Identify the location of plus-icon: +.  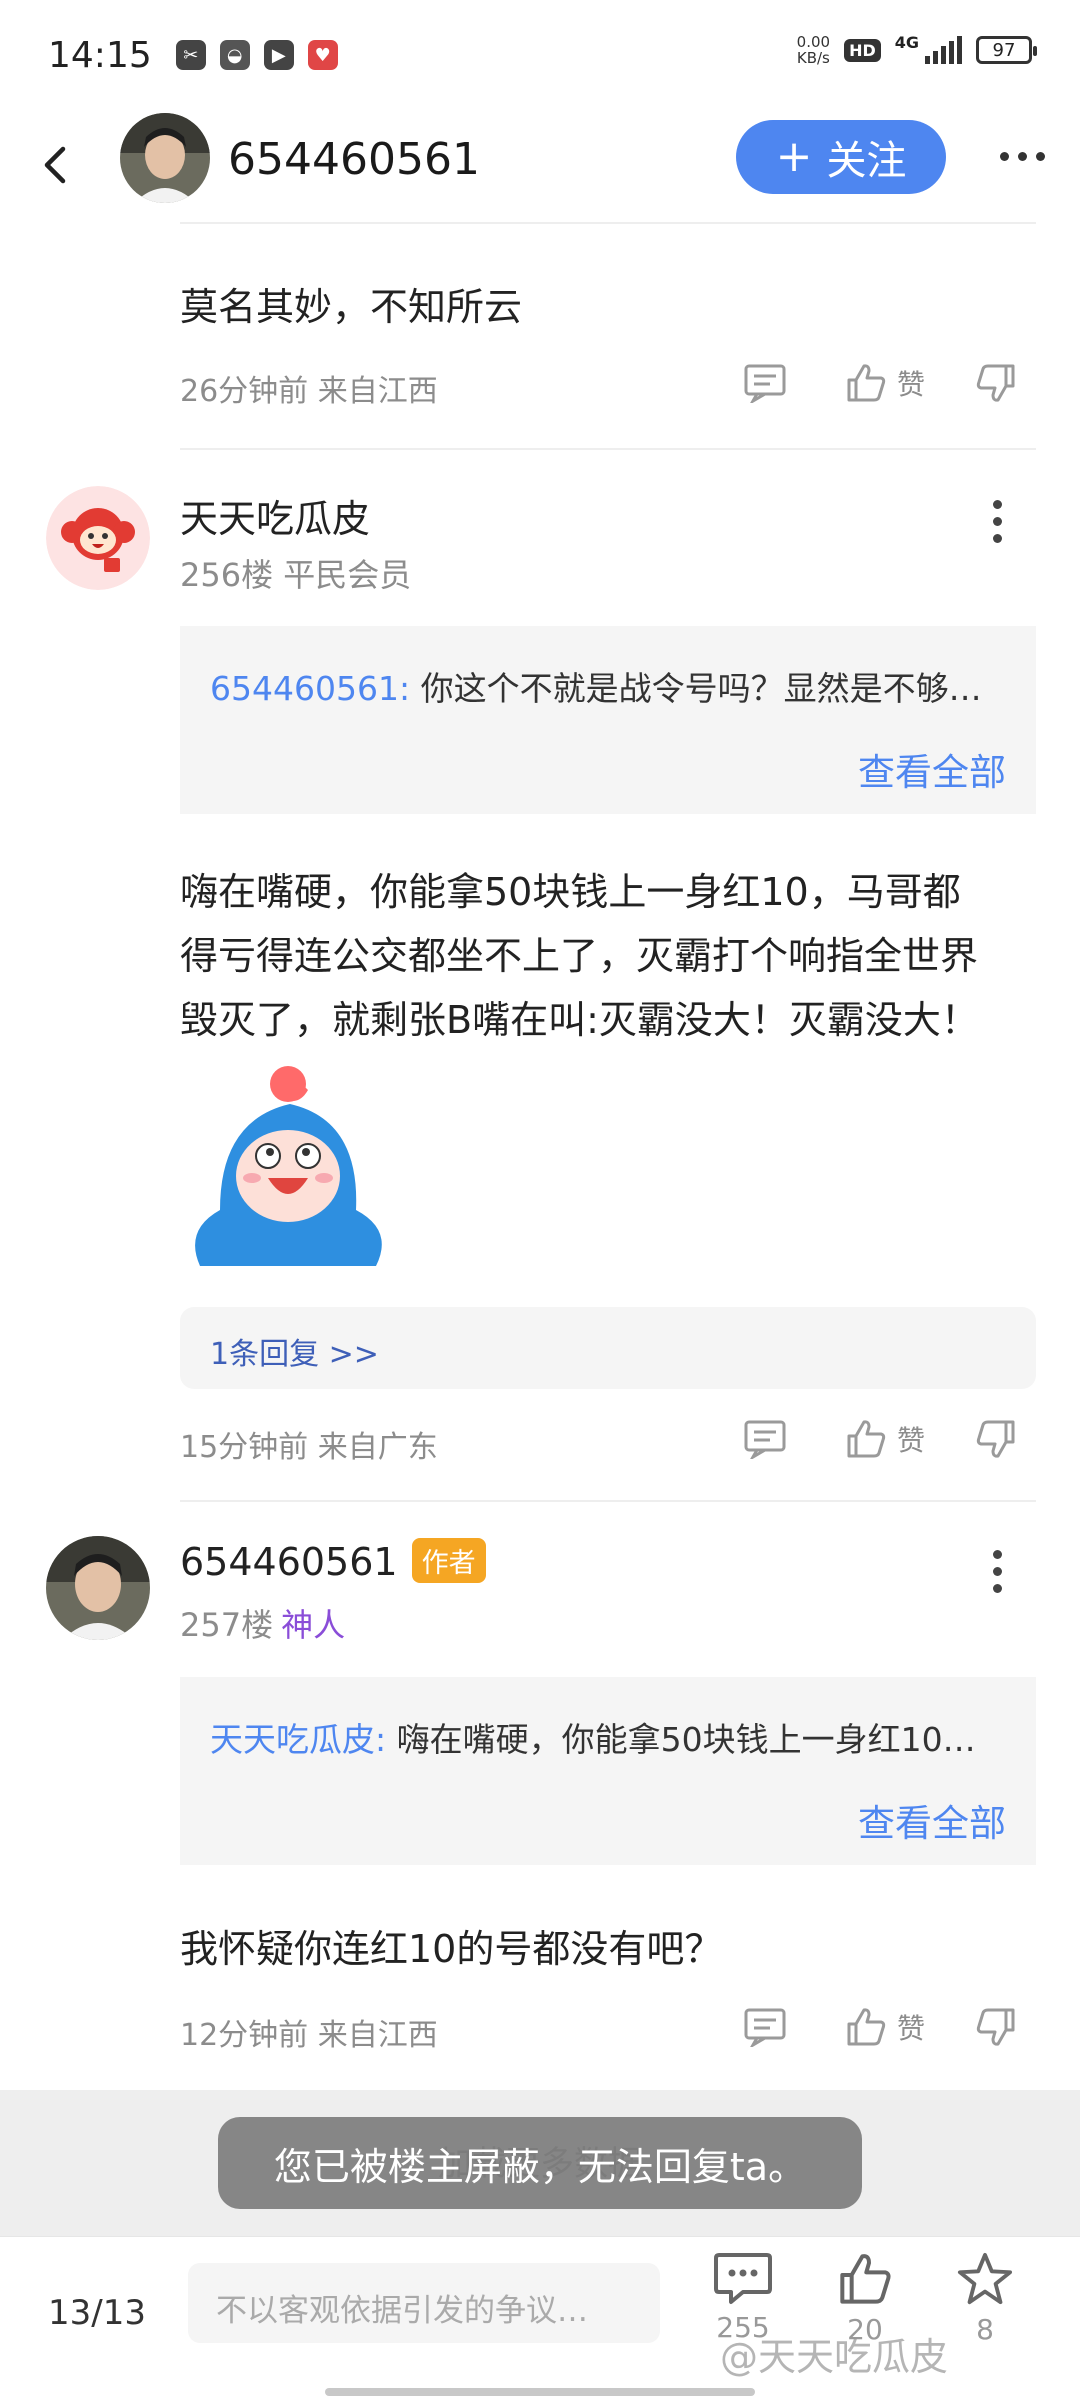
(794, 156).